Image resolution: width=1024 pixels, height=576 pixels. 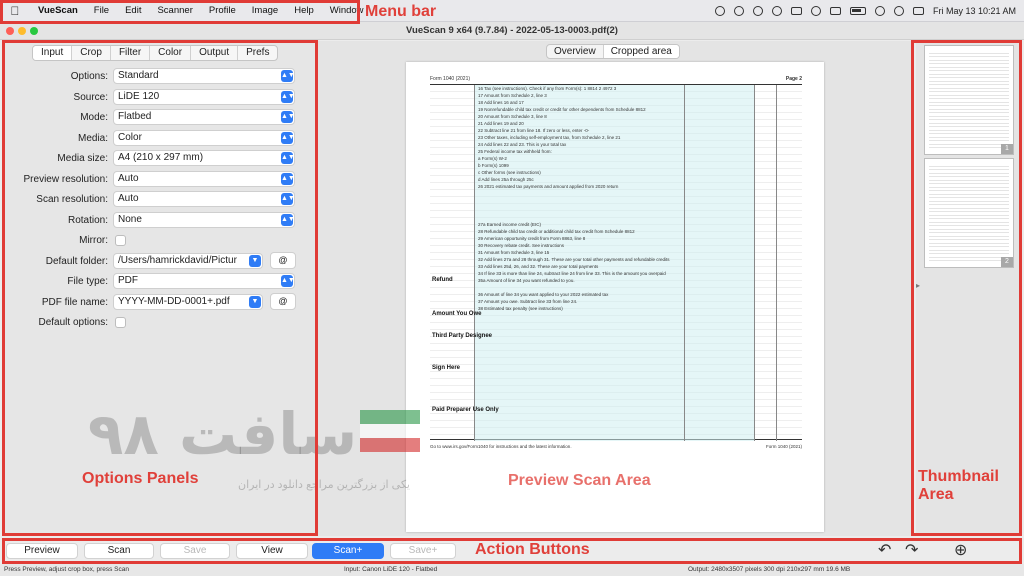 I want to click on battery-icon, so click(x=857, y=11).